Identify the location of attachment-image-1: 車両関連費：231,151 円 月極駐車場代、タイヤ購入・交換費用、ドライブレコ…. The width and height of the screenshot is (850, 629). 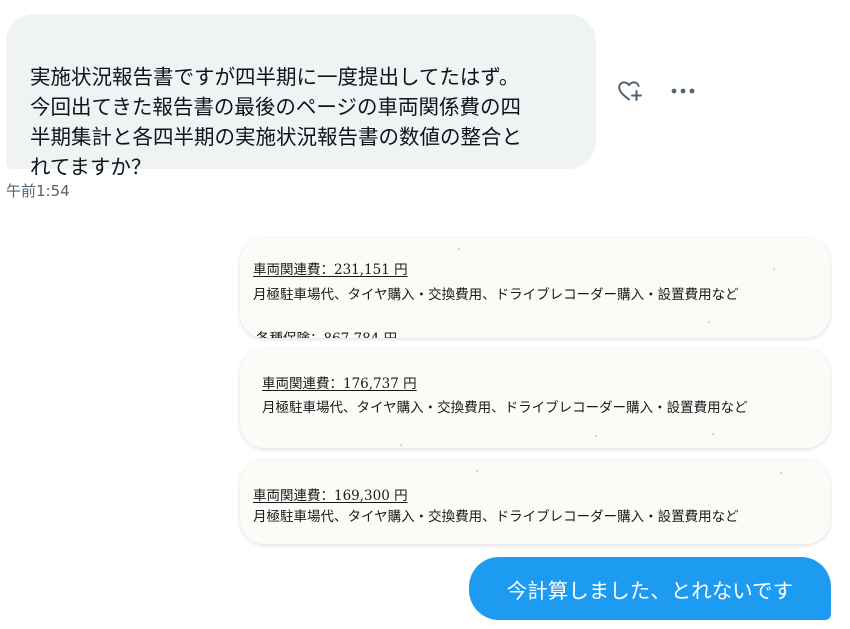
(535, 288).